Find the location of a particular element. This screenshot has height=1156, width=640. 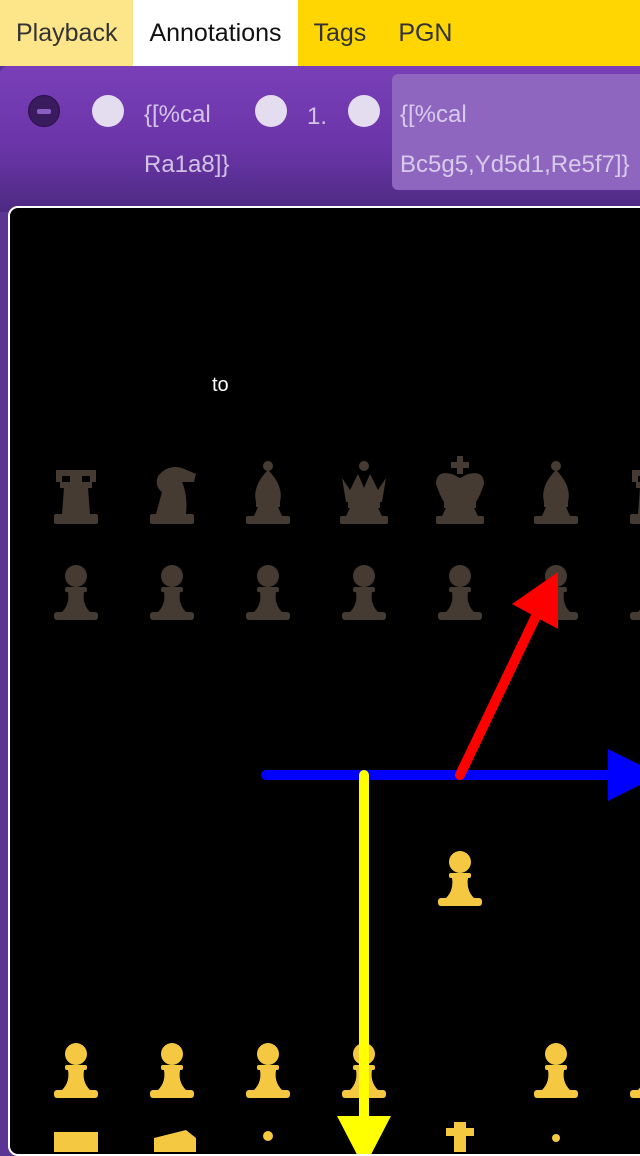

white-king is located at coordinates (460, 1137).